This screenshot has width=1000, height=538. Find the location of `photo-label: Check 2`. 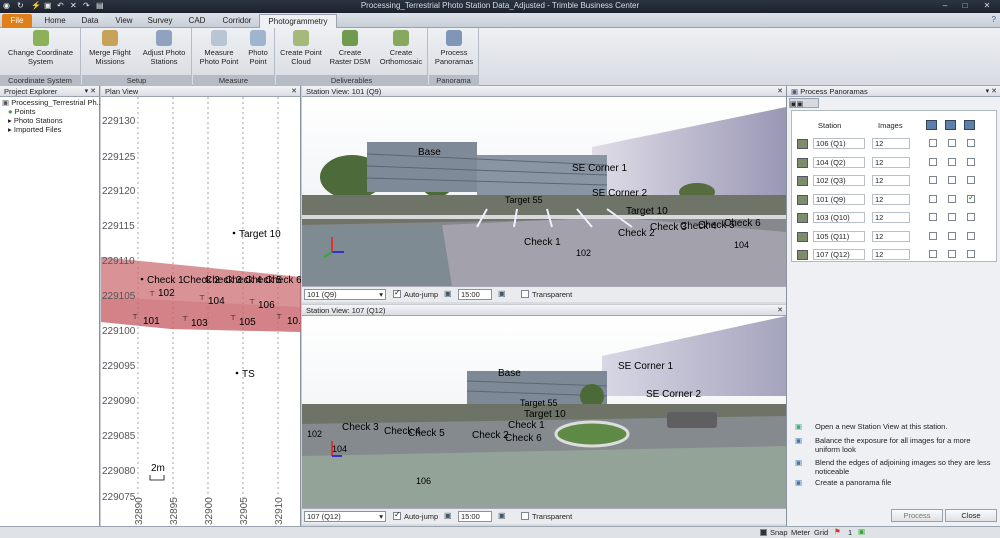

photo-label: Check 2 is located at coordinates (490, 435).